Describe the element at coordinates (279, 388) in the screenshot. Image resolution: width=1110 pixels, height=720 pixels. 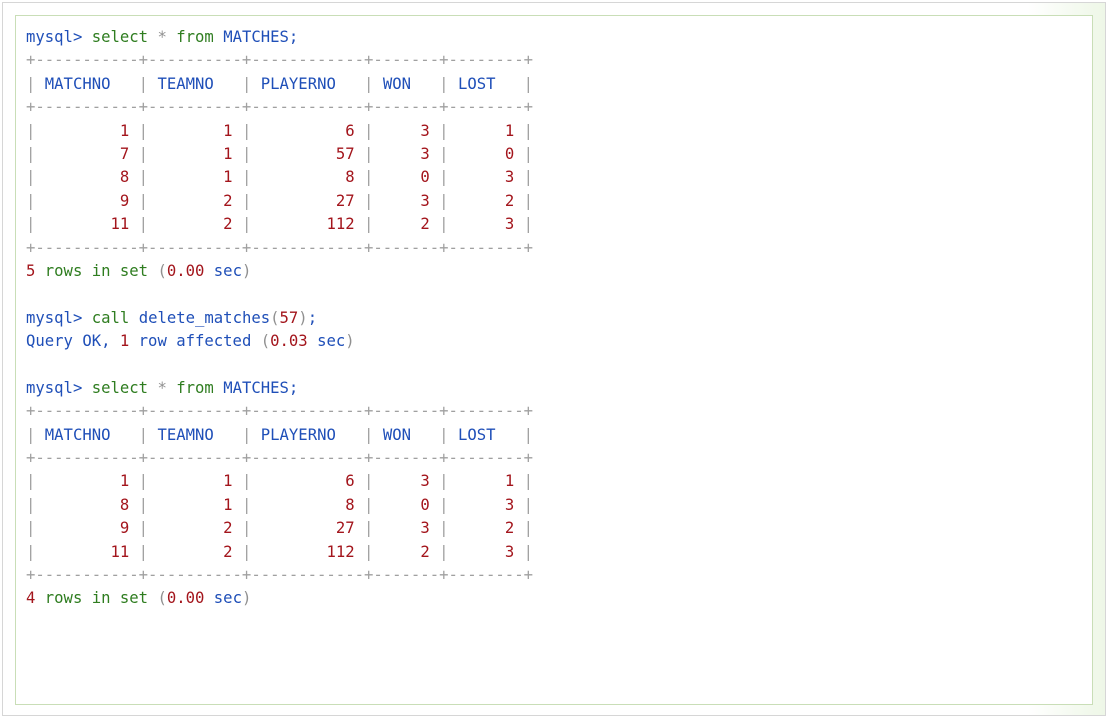
I see `query-line: mysql> select * from MATCHES;` at that location.